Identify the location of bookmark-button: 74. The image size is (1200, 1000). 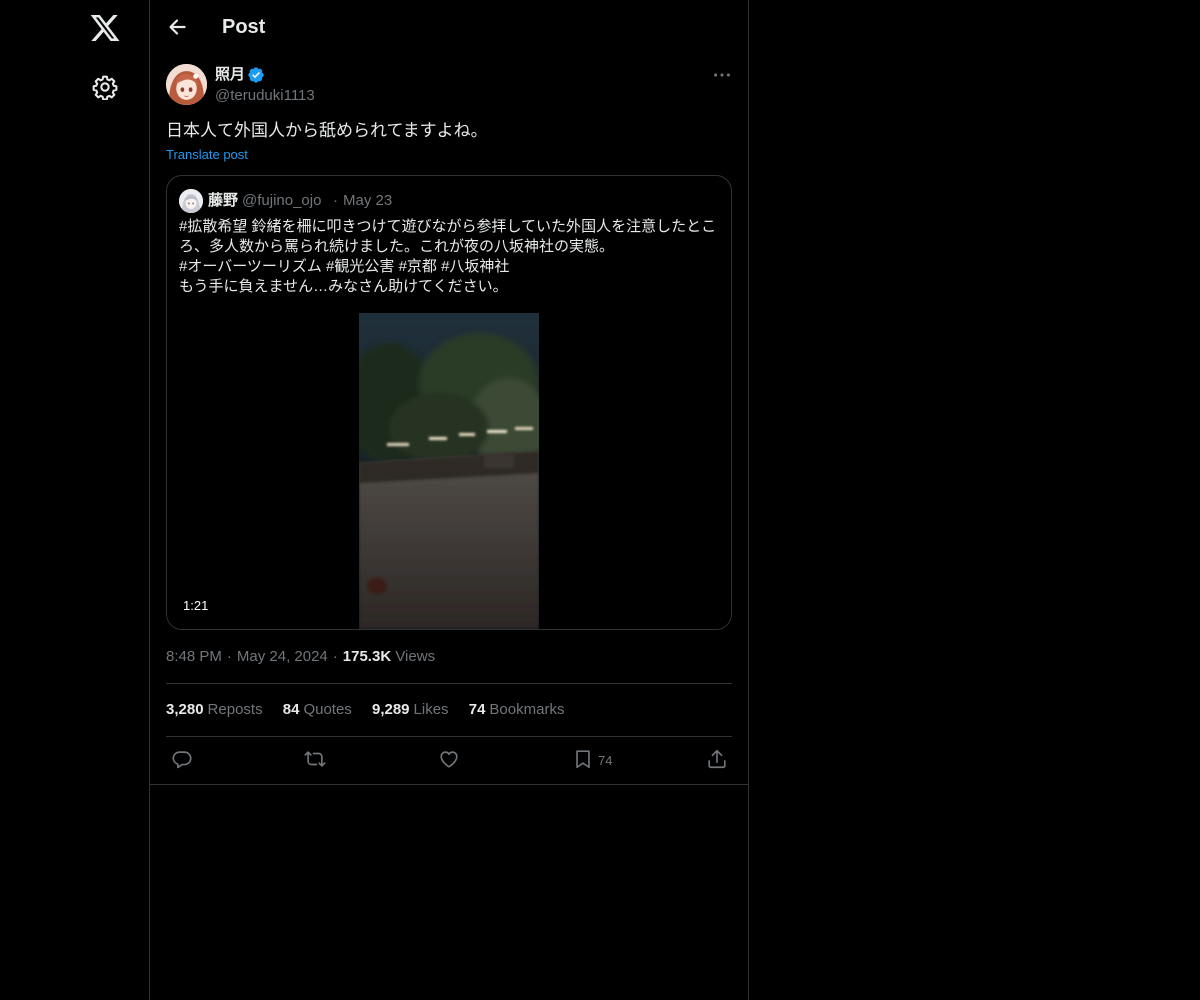
(602, 760).